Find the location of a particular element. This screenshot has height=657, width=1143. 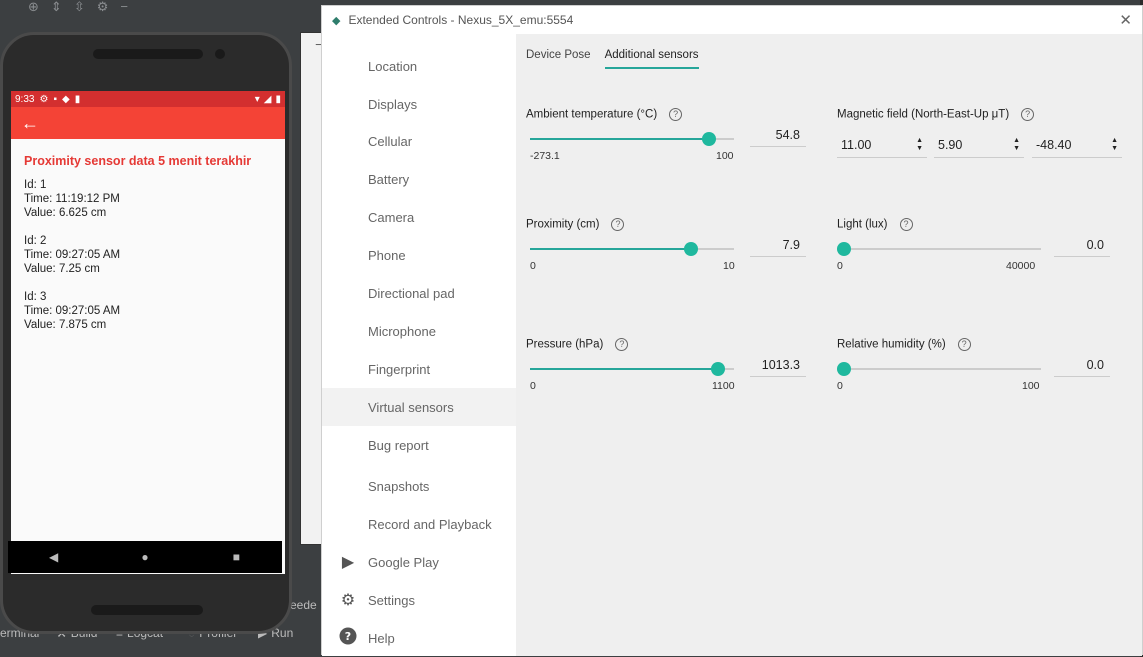

sidebar-item-help: ? Help is located at coordinates (419, 638).